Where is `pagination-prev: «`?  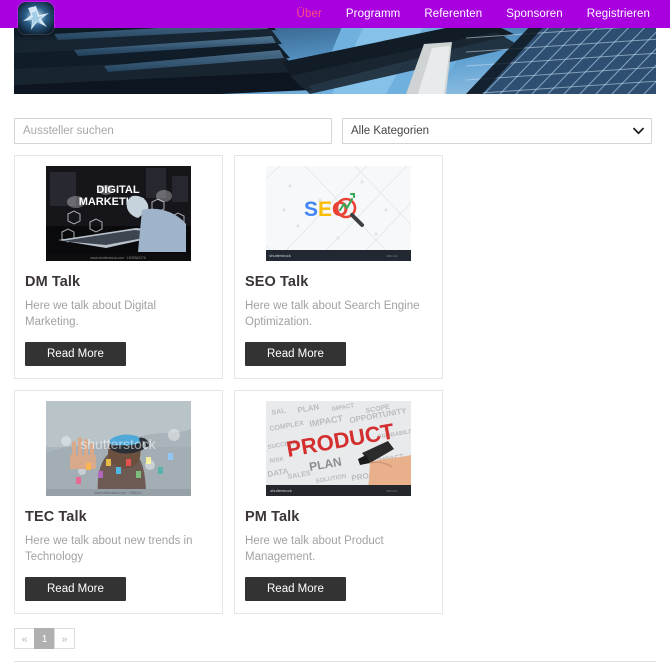
pagination-prev: « is located at coordinates (24, 638).